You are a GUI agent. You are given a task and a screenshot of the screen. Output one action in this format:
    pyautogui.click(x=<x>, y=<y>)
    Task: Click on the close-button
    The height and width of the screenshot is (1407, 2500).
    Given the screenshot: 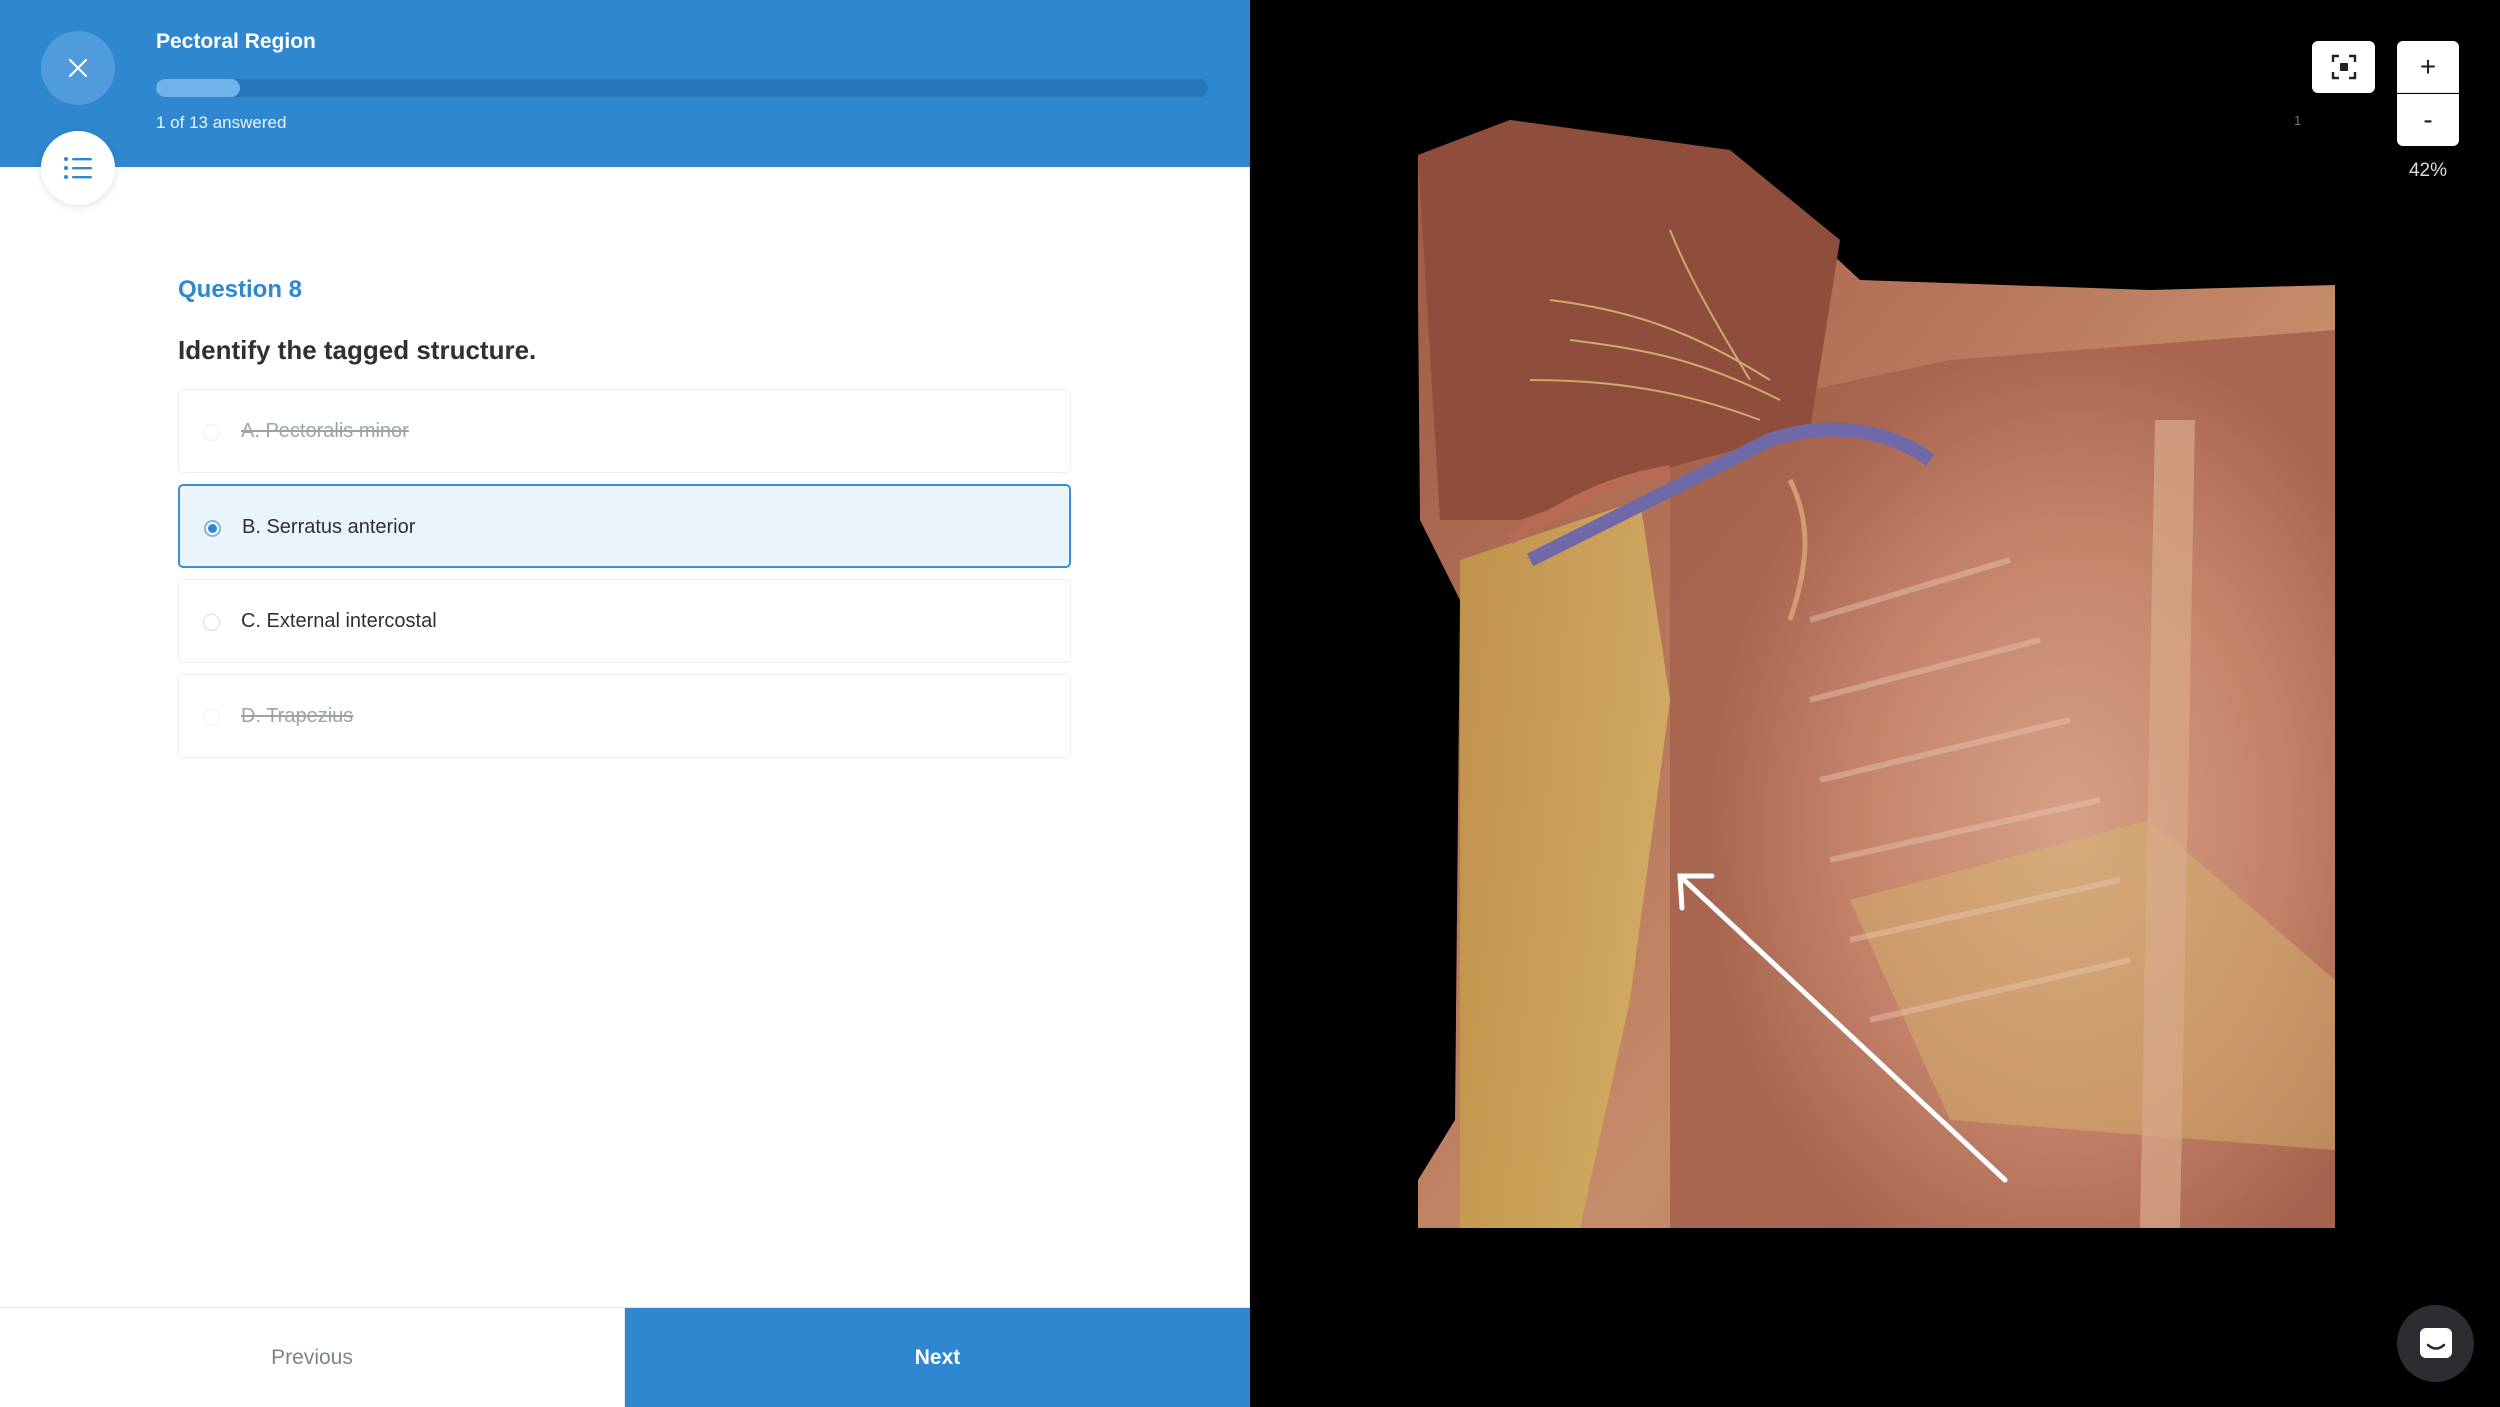 What is the action you would take?
    pyautogui.click(x=78, y=68)
    